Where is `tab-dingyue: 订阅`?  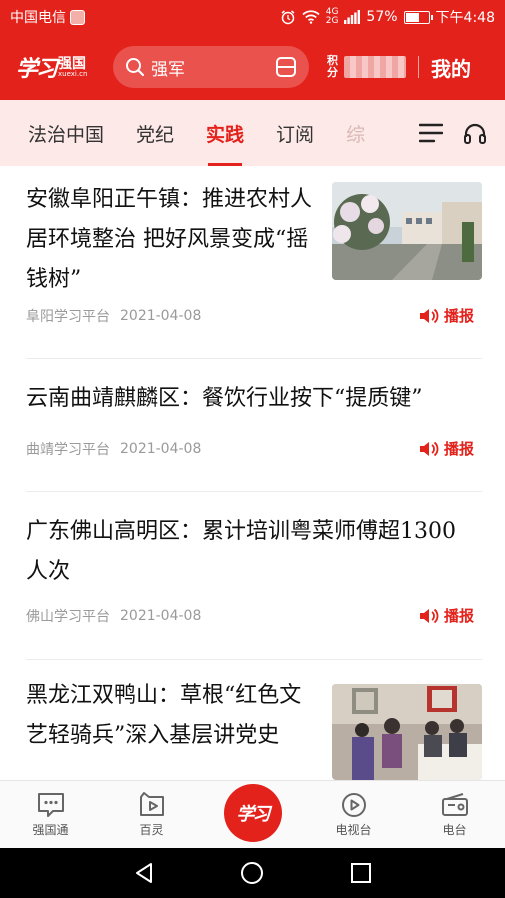 tab-dingyue: 订阅 is located at coordinates (295, 133).